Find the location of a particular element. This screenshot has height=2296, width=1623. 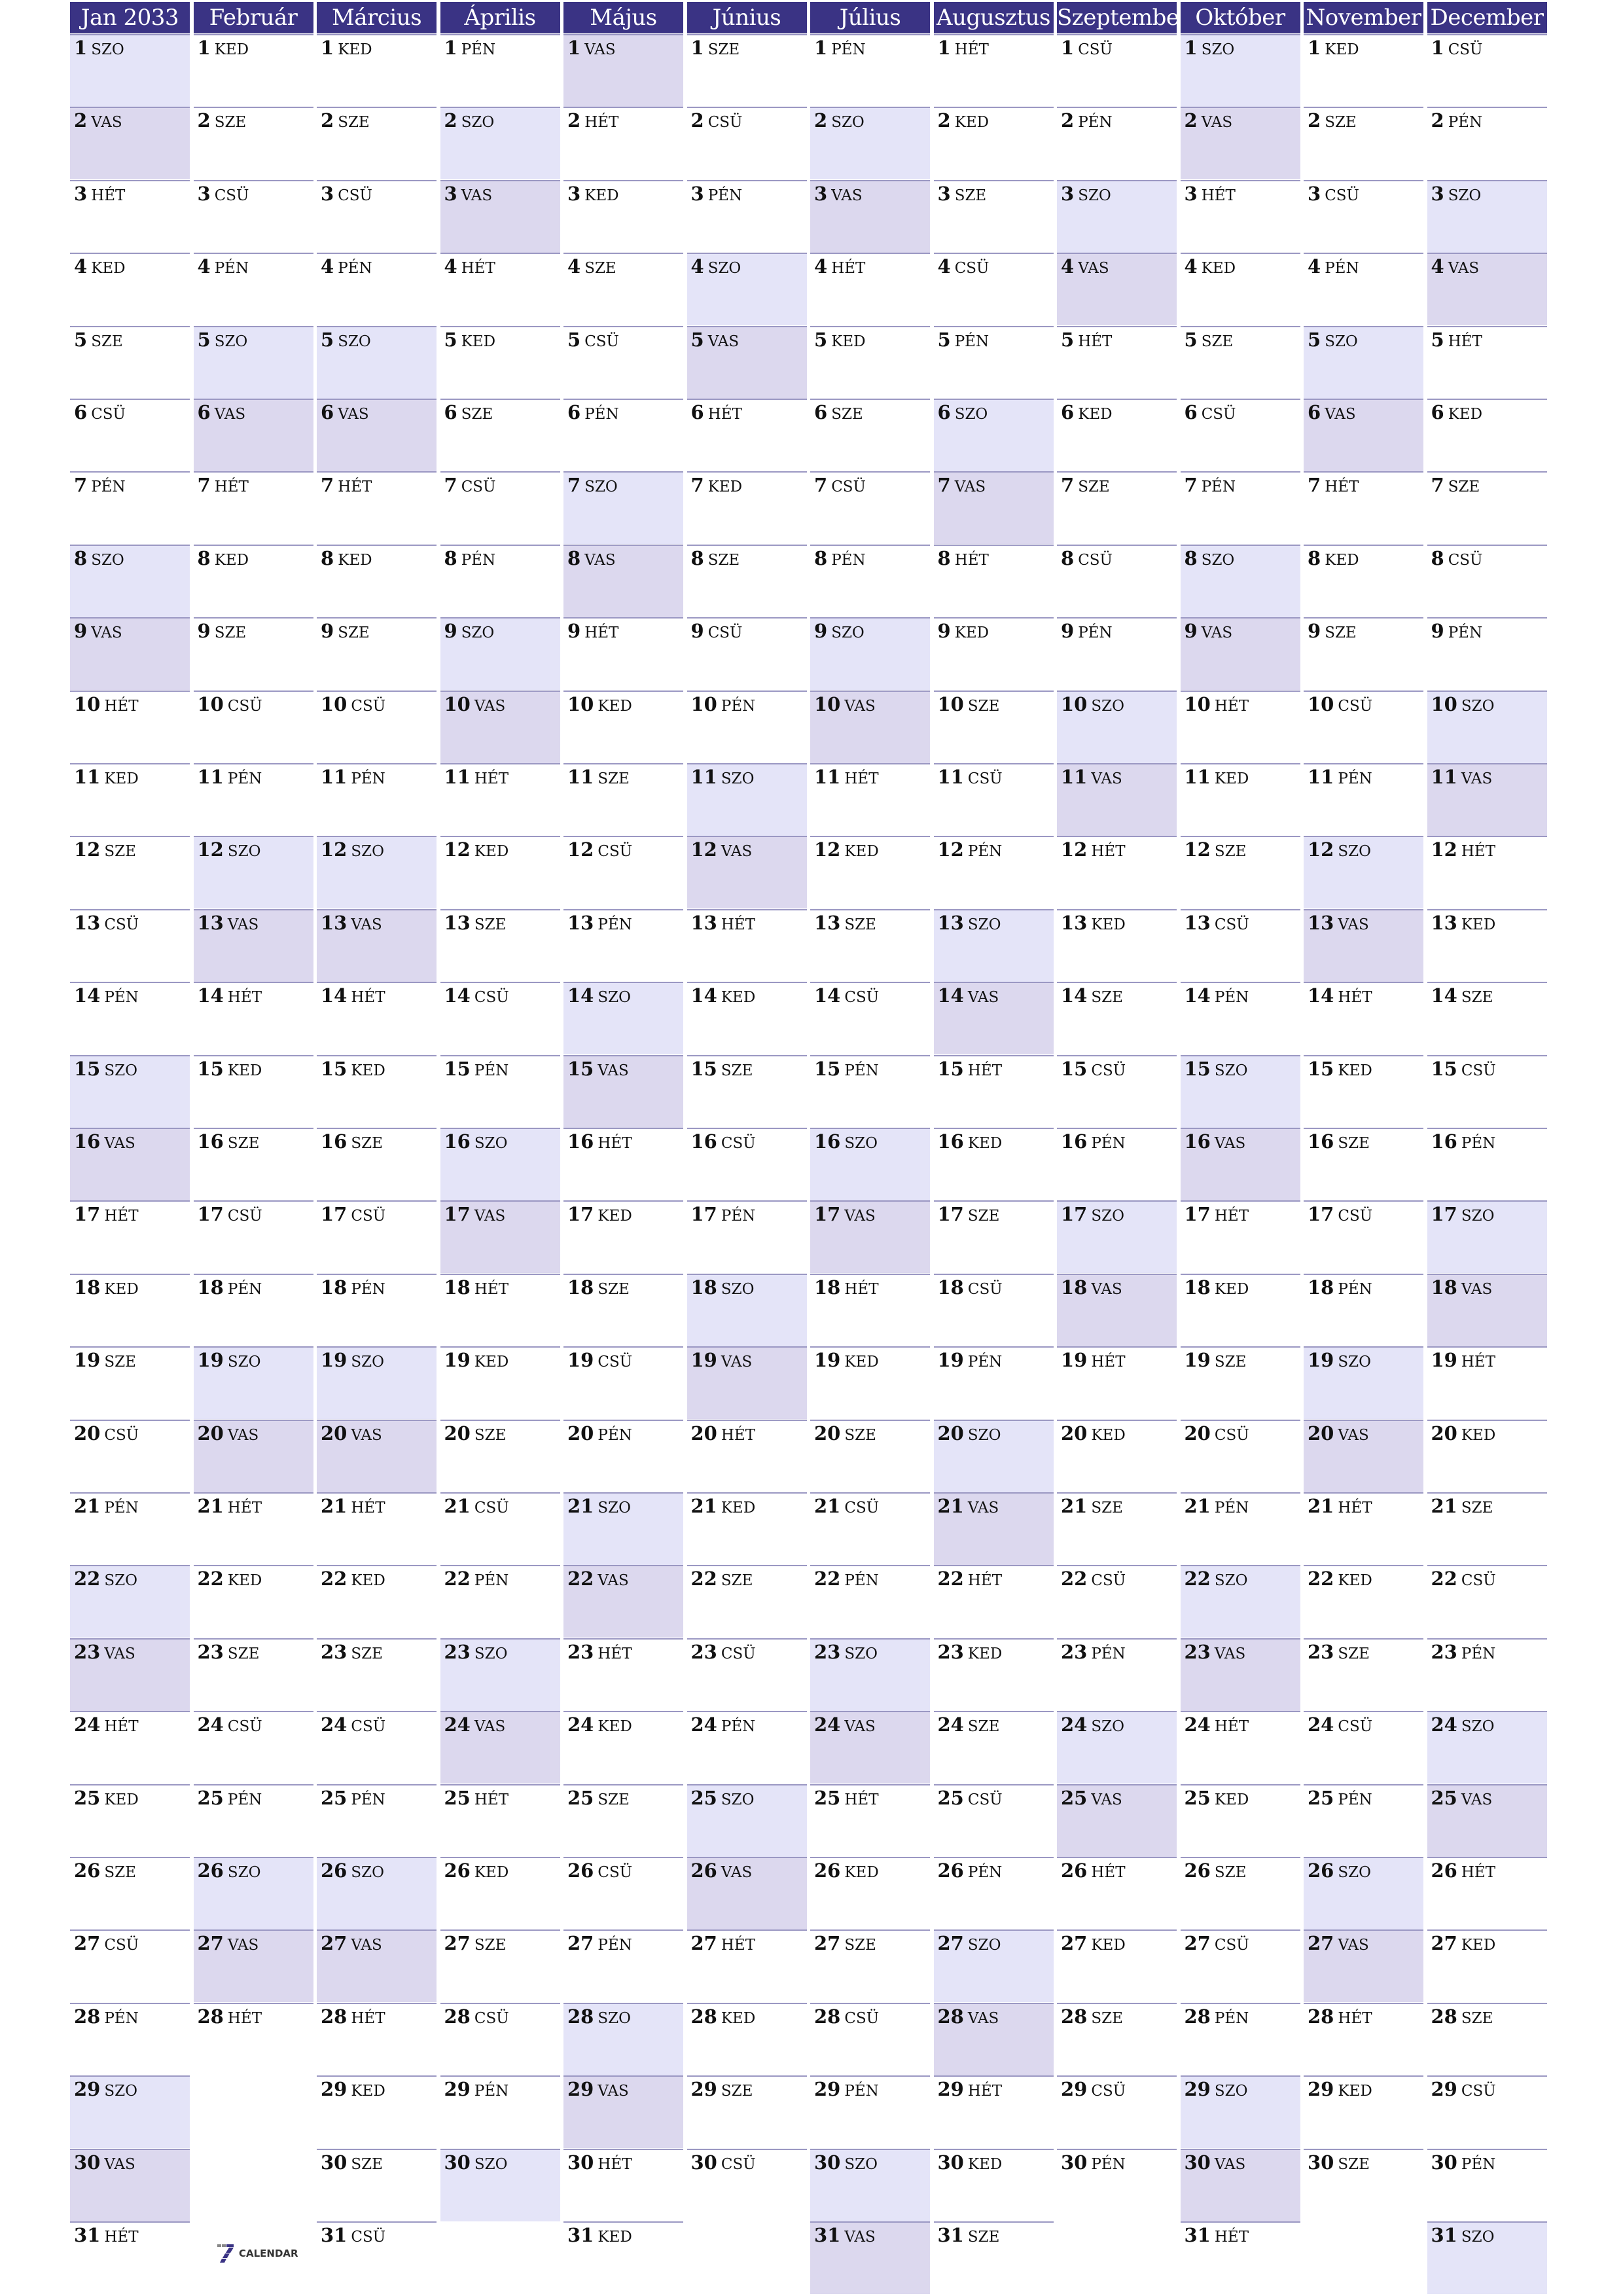

day-cell: 6 KED is located at coordinates (1487, 435).